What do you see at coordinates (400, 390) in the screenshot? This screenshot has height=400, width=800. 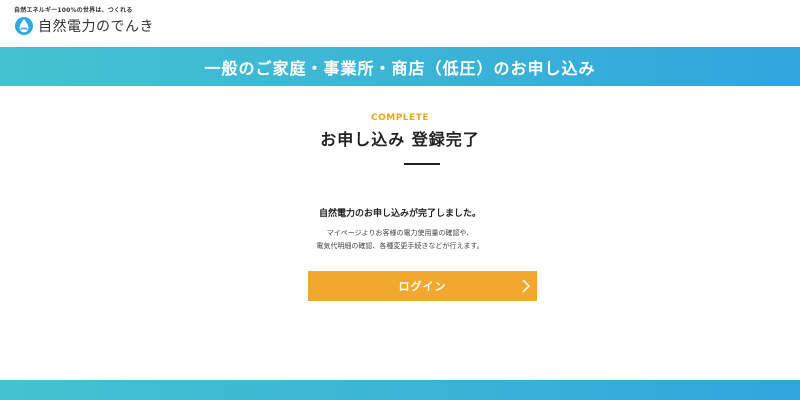 I see `footer-band` at bounding box center [400, 390].